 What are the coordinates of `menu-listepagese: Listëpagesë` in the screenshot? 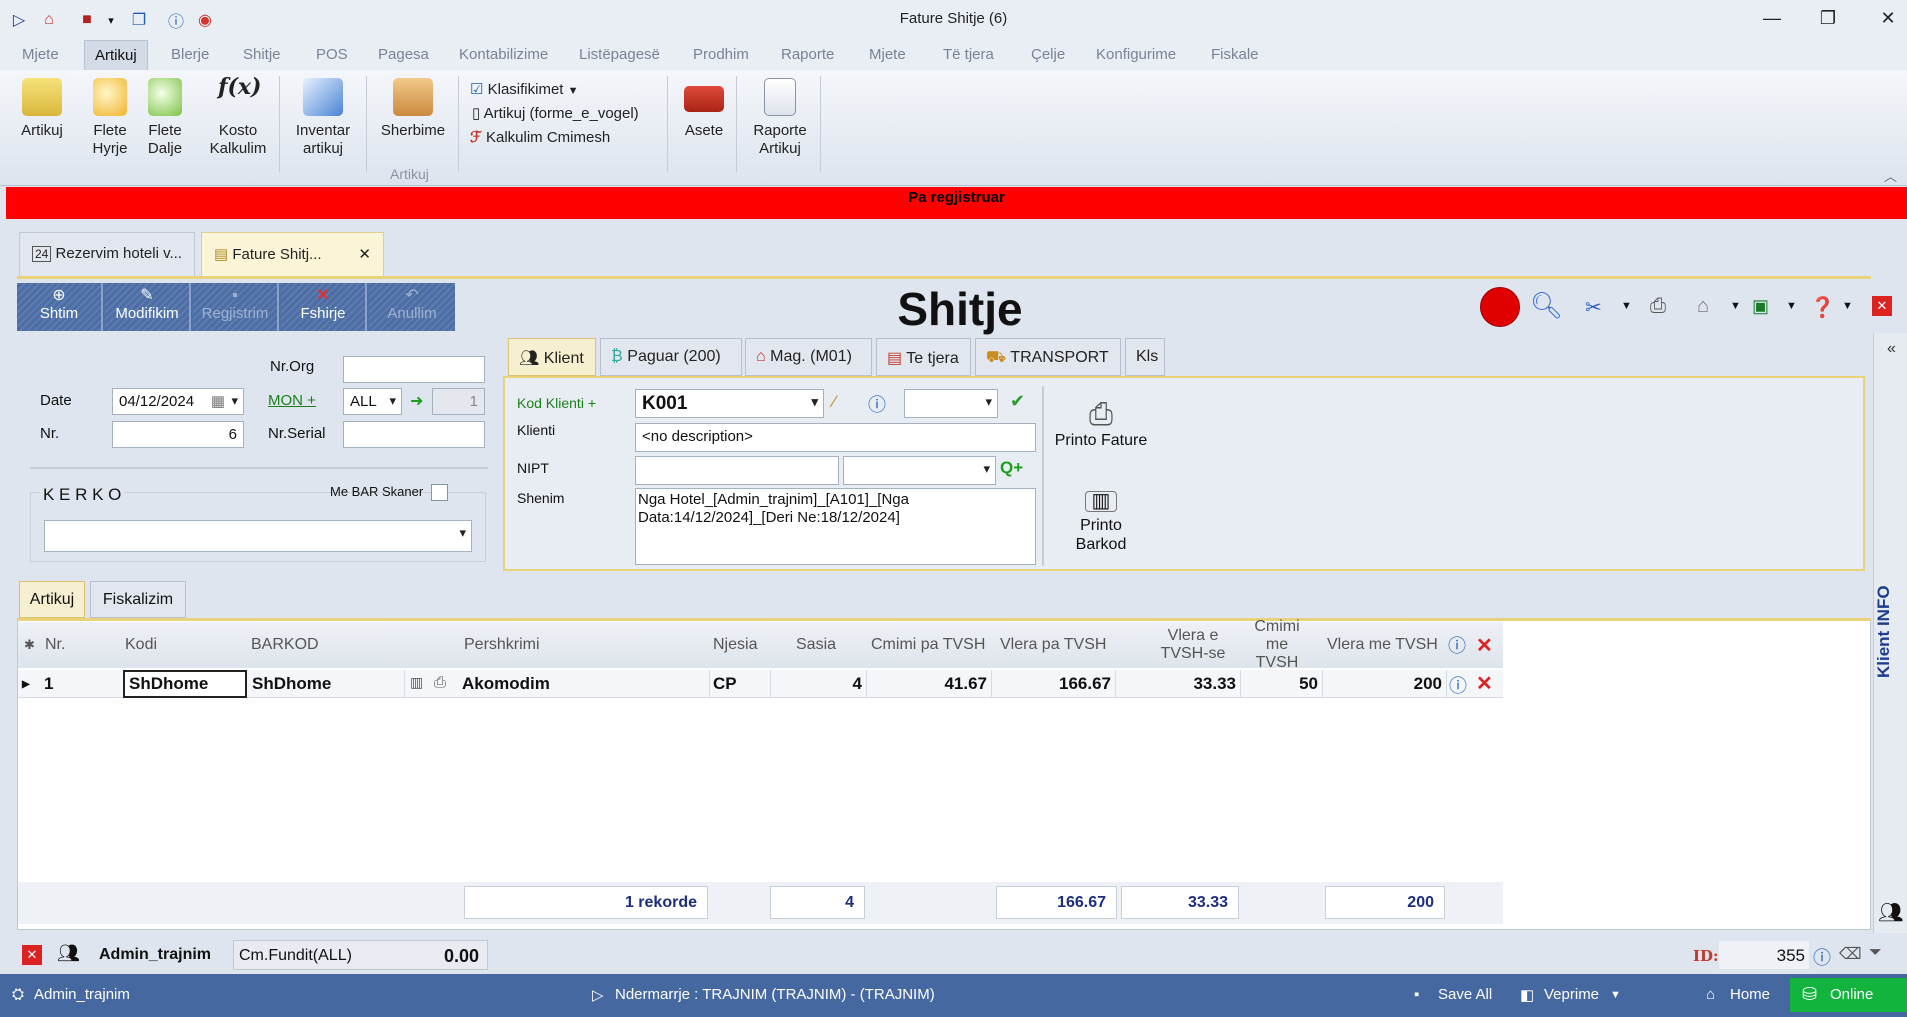 It's located at (619, 54).